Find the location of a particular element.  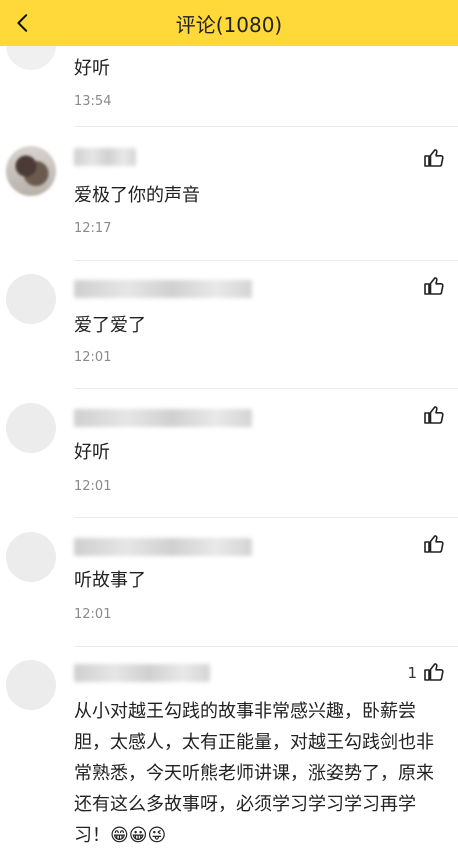

comment-time: 13:54 is located at coordinates (93, 101).